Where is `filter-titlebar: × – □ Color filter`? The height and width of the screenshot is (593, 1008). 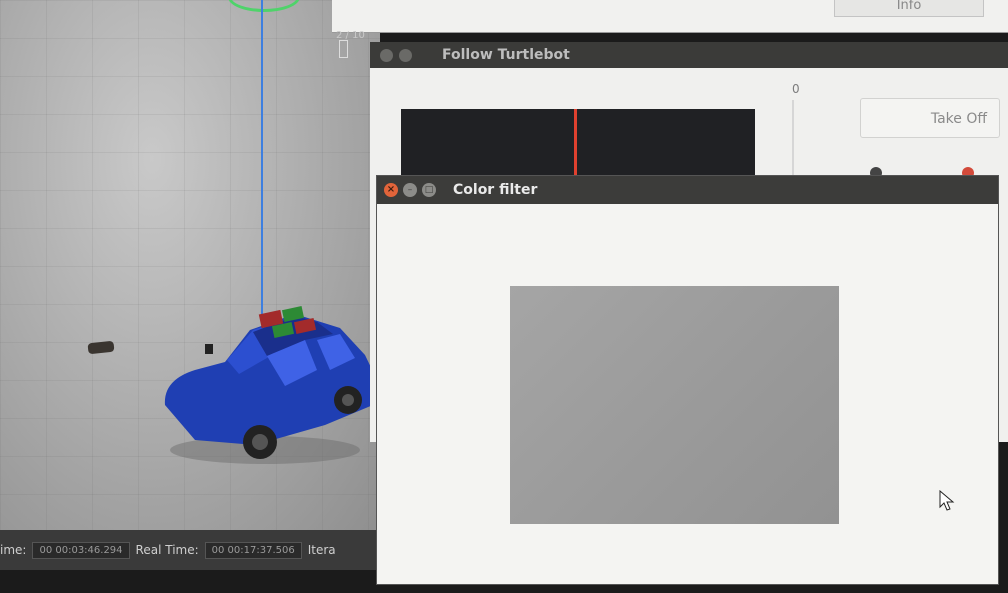 filter-titlebar: × – □ Color filter is located at coordinates (687, 190).